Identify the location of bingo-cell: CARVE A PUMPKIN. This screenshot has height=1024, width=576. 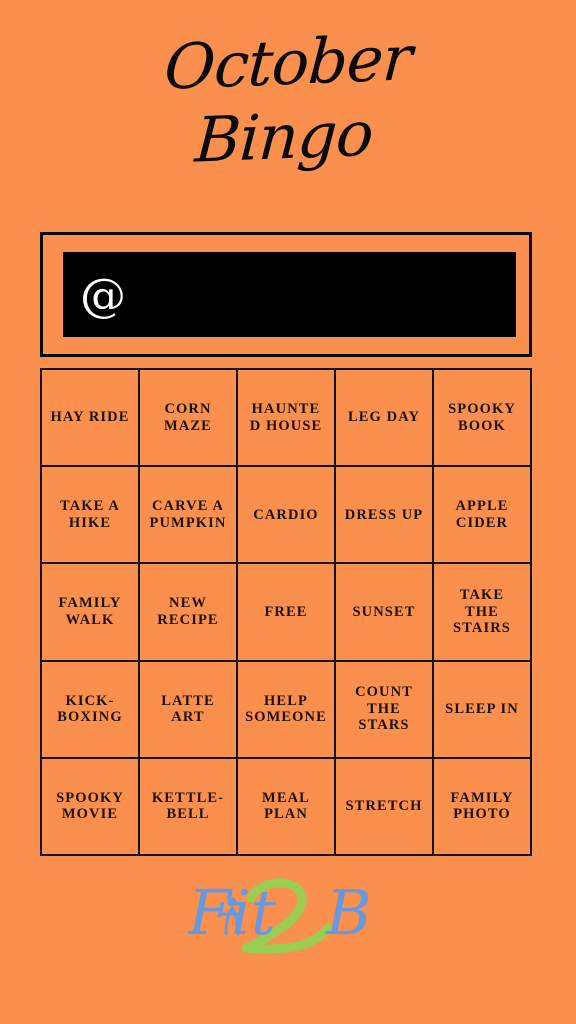
(189, 516).